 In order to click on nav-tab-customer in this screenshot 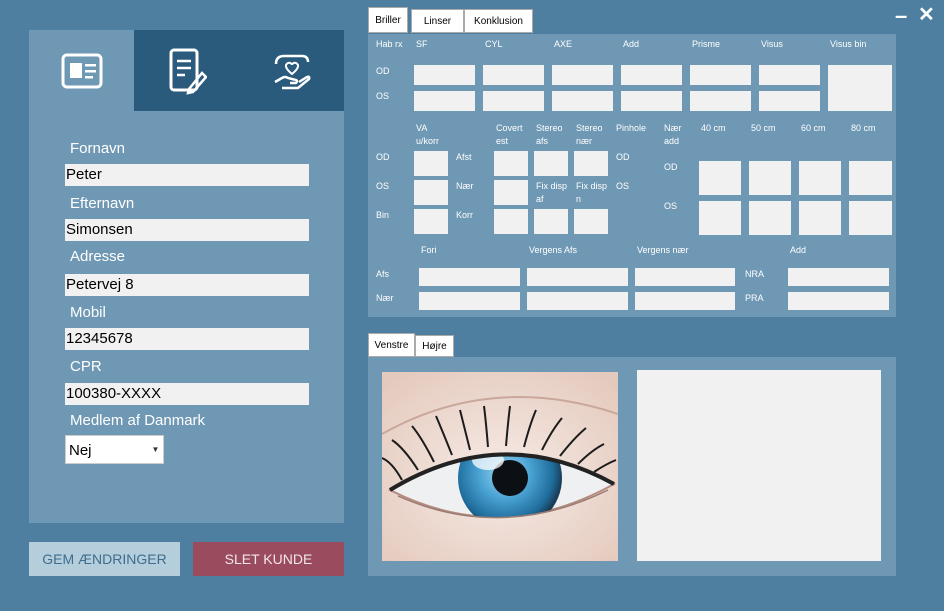, I will do `click(81, 70)`.